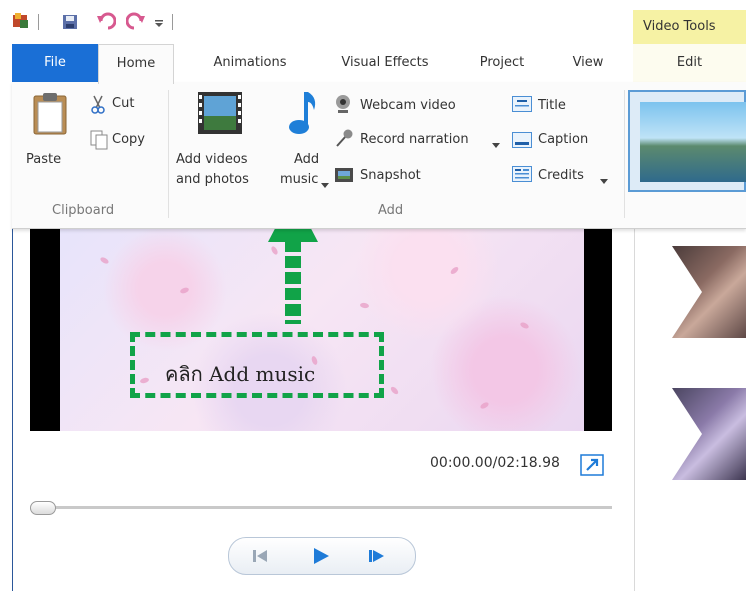  I want to click on fullscreen-preview-icon, so click(592, 467).